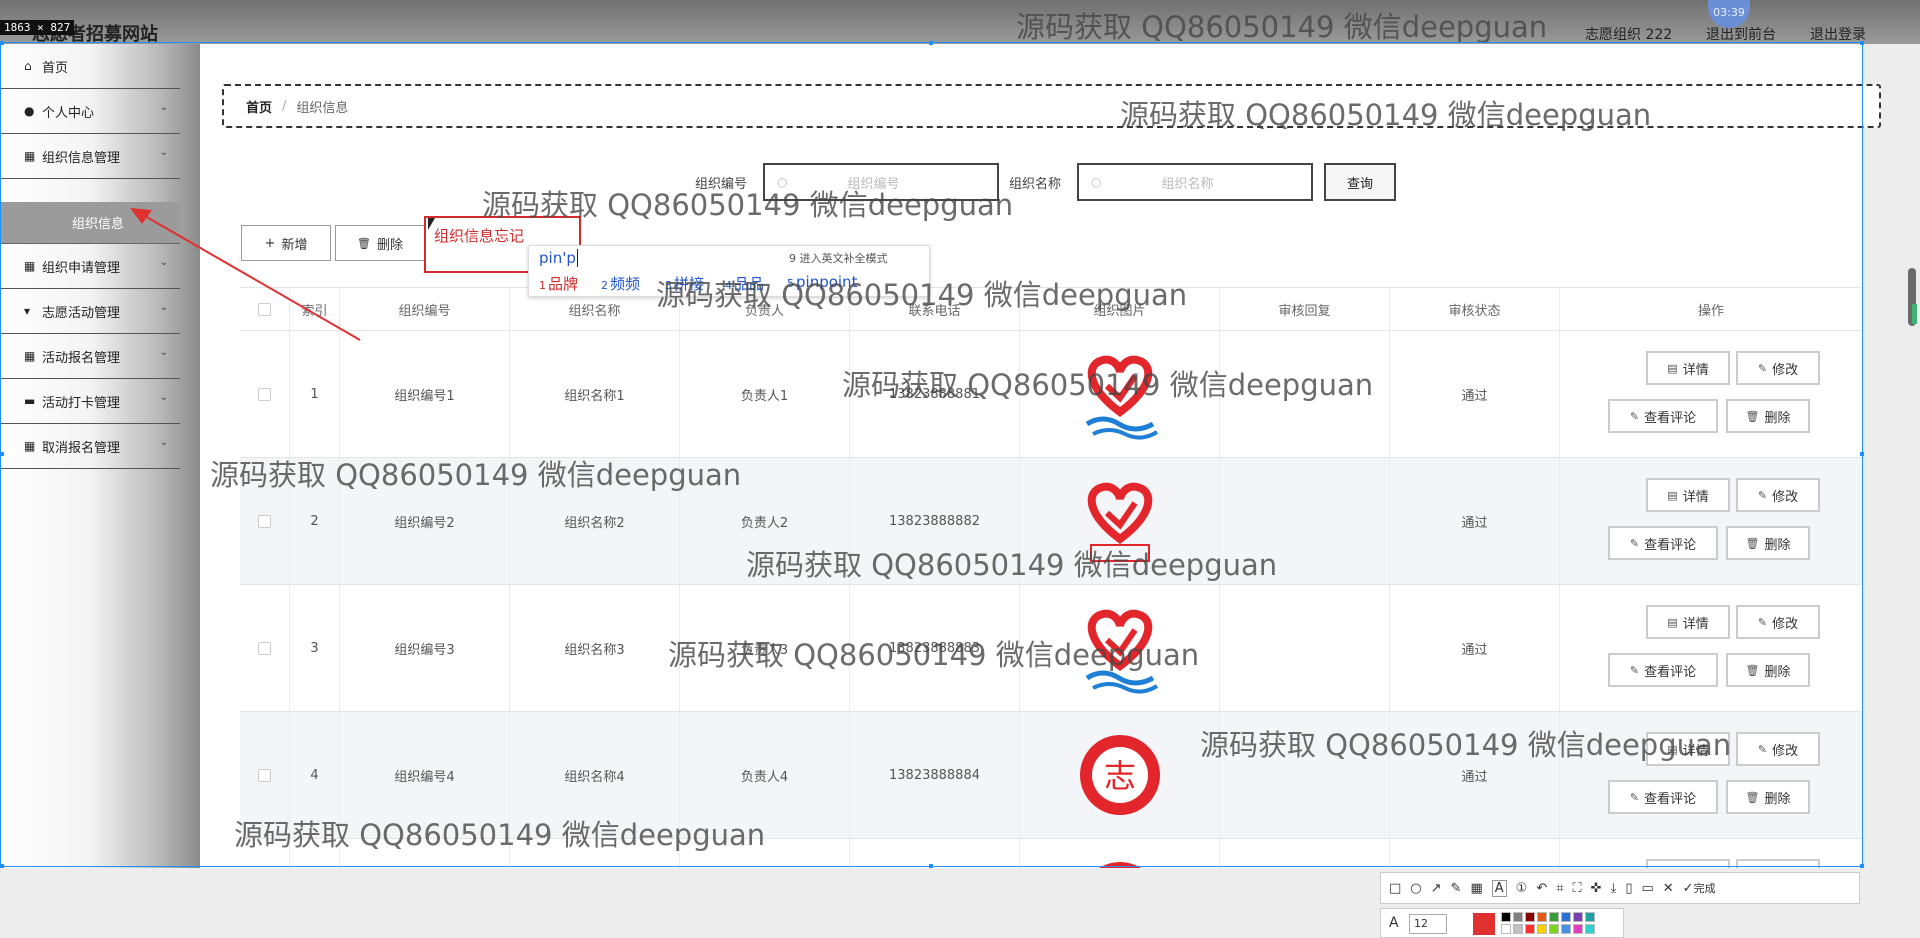 The height and width of the screenshot is (938, 1920). What do you see at coordinates (259, 106) in the screenshot?
I see `breadcrumb-home: 首页` at bounding box center [259, 106].